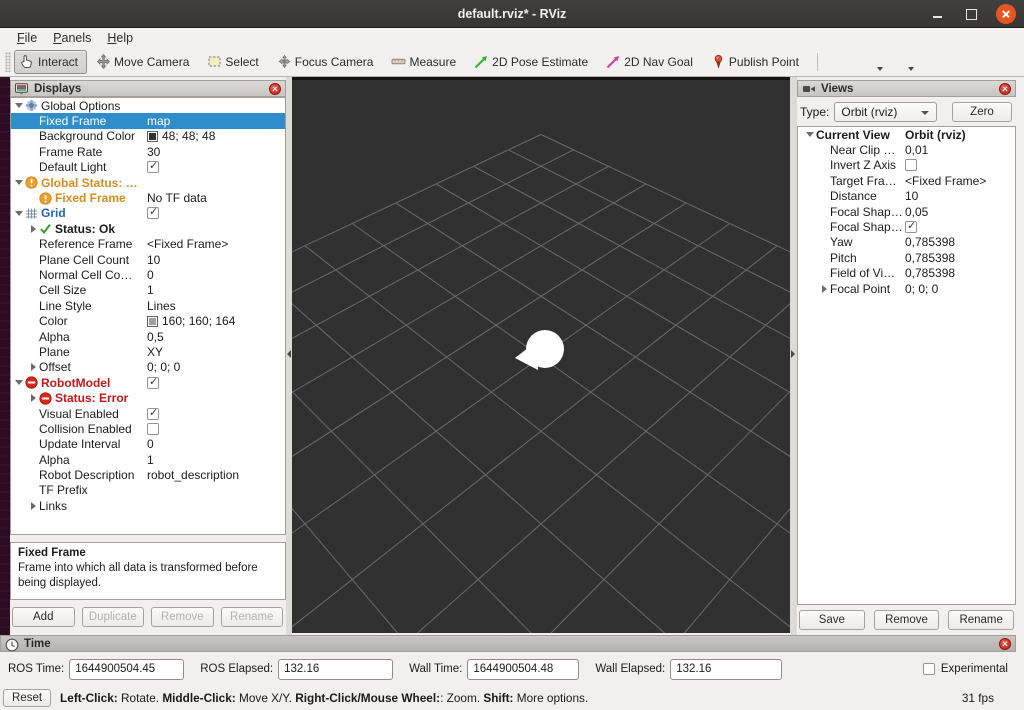 The image size is (1024, 710). I want to click on views-panel-header: Views, so click(906, 88).